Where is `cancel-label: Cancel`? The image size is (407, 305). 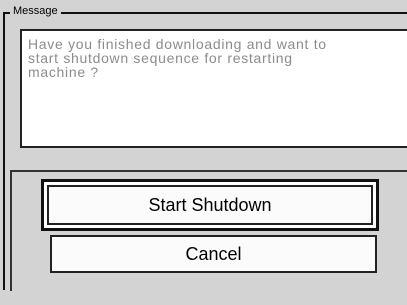
cancel-label: Cancel is located at coordinates (213, 254).